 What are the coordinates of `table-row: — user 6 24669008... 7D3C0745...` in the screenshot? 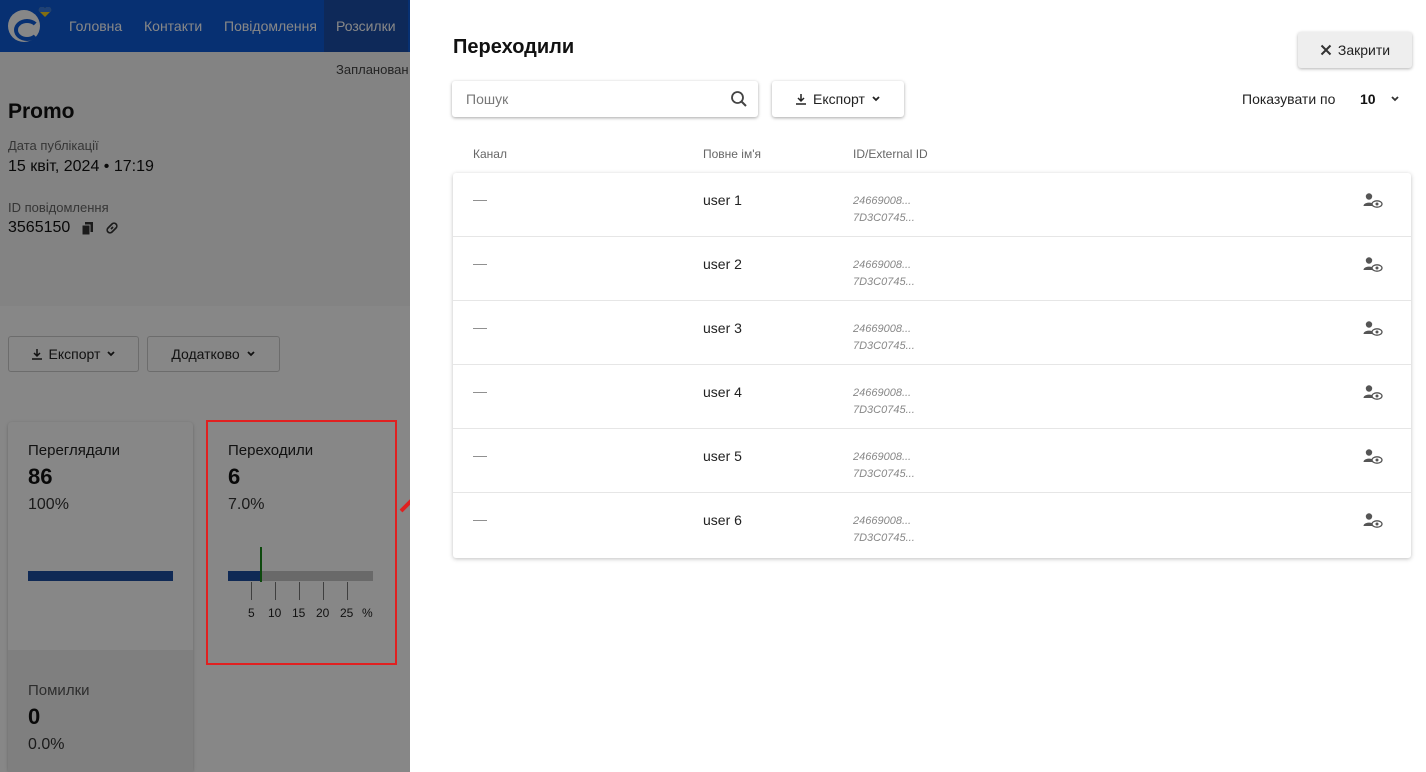 It's located at (932, 525).